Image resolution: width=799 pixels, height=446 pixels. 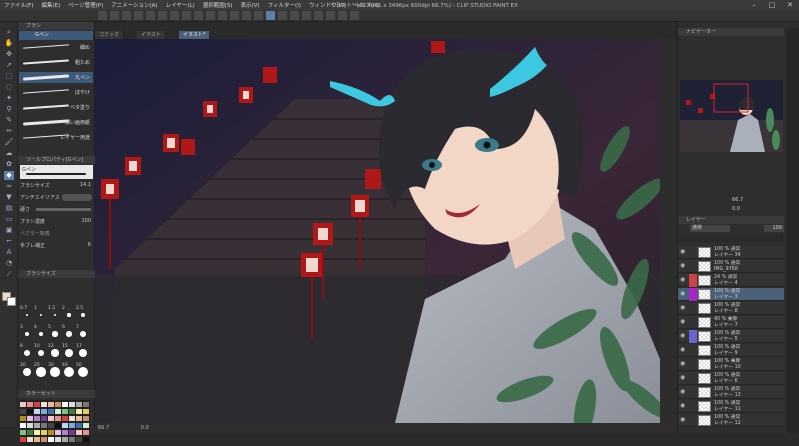 What do you see at coordinates (731, 266) in the screenshot?
I see `layer-row: ◉ 100 % 通常 IMG_9768` at bounding box center [731, 266].